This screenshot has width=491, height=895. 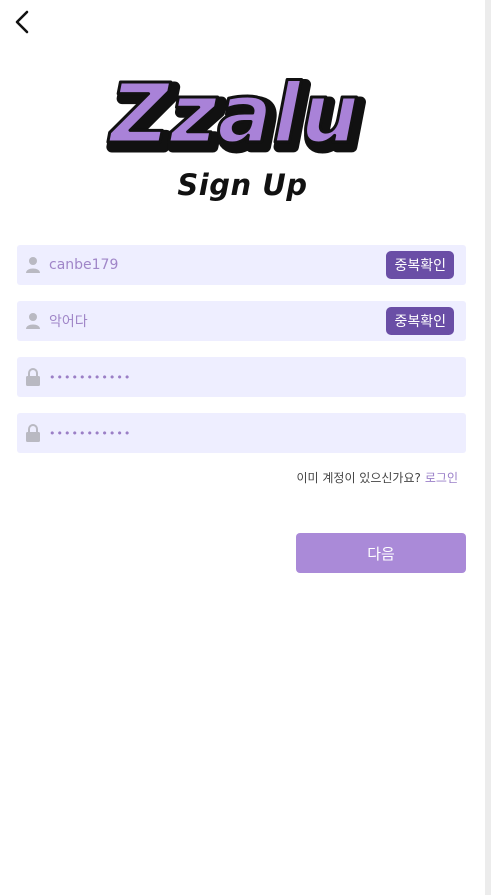 I want to click on id-field: canbe179 중복확인, so click(x=241, y=265).